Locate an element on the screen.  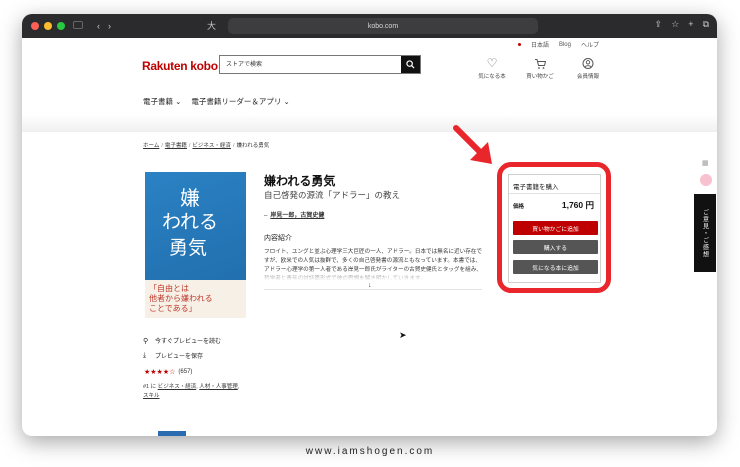
language-select: 日本語 is located at coordinates (540, 44).